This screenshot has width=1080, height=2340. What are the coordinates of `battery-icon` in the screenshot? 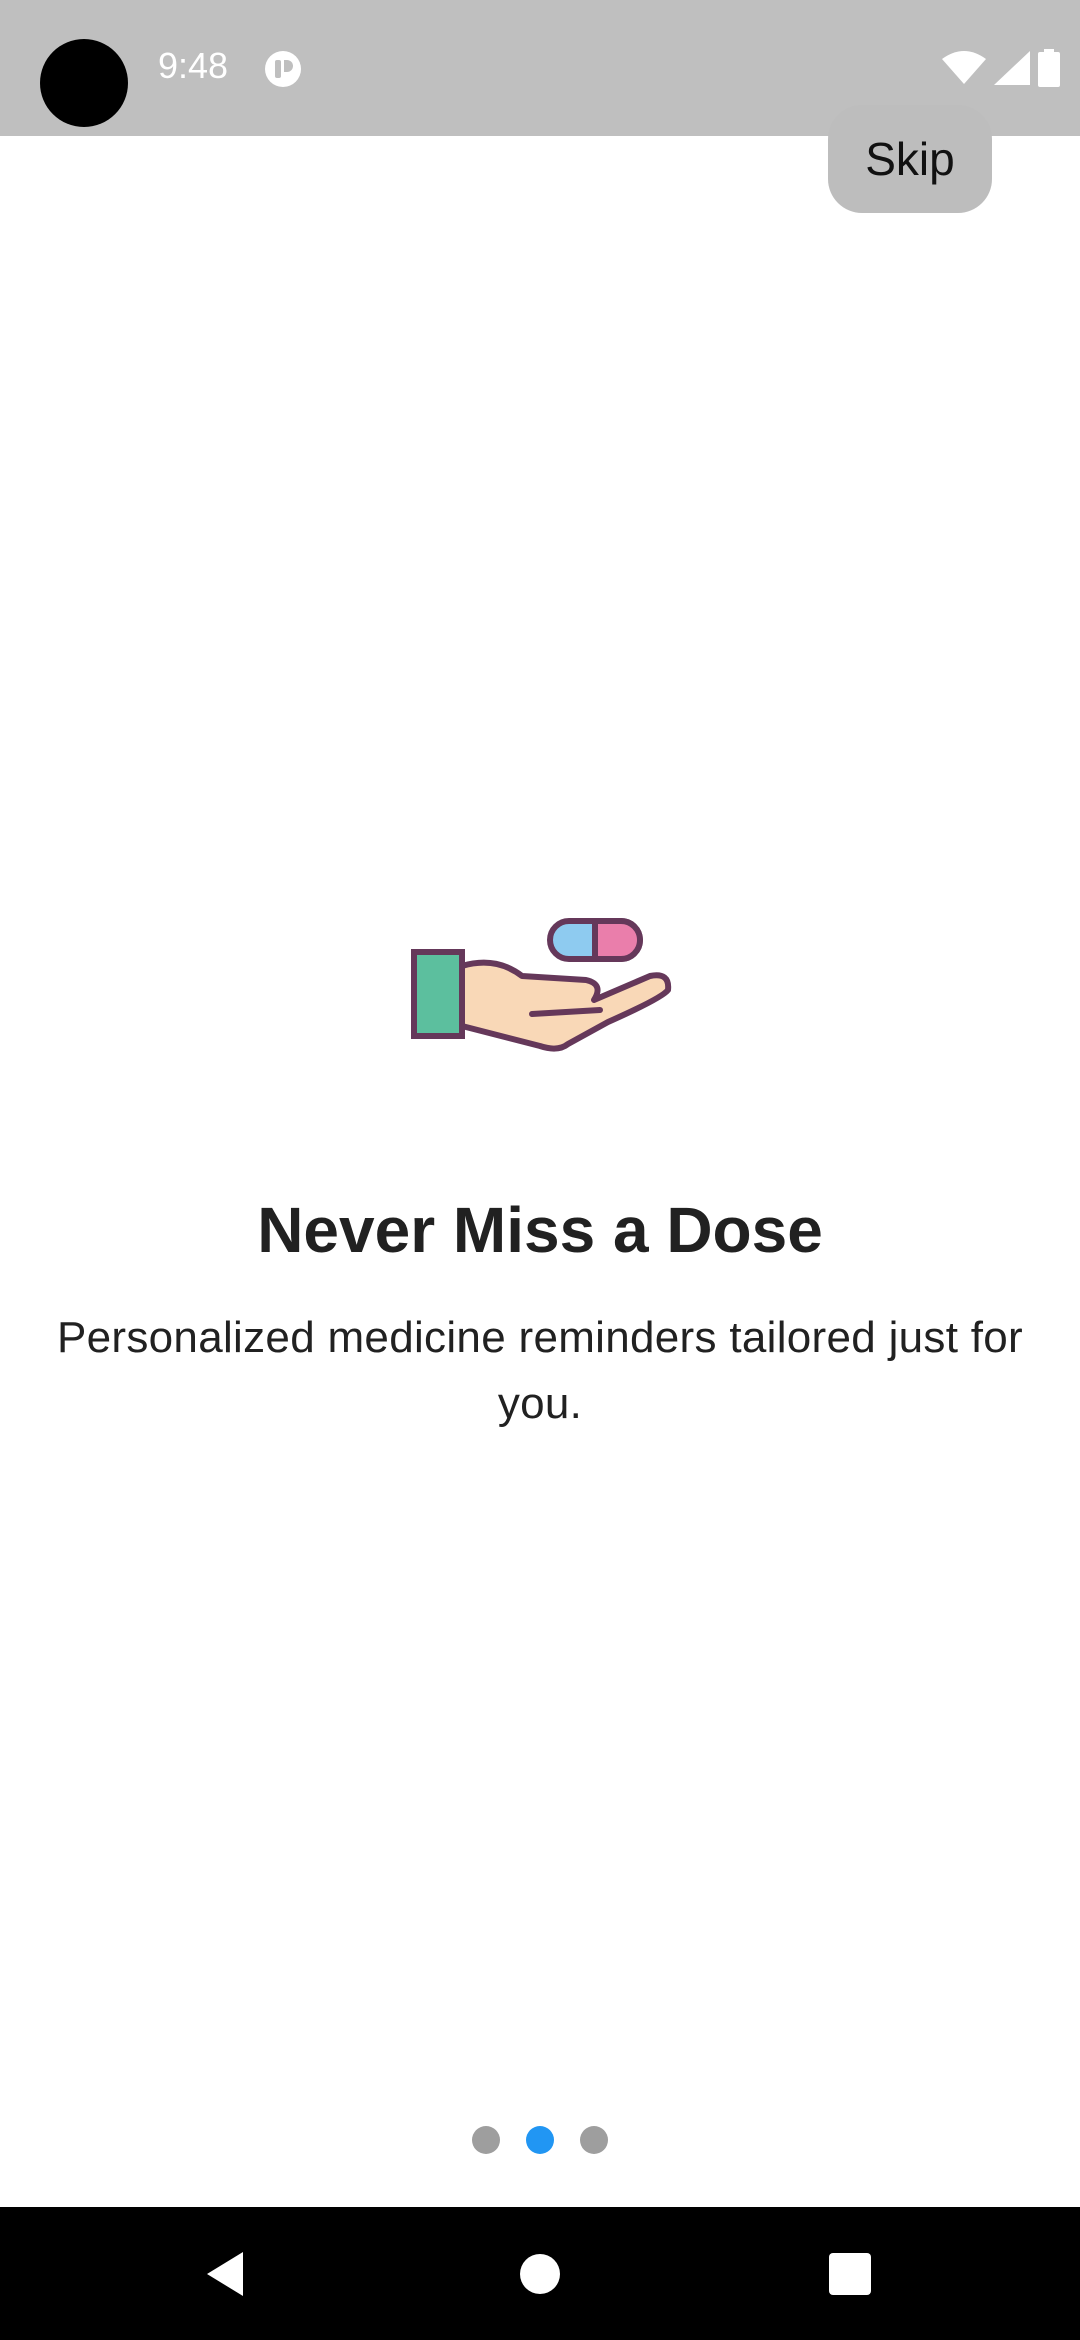 It's located at (1049, 68).